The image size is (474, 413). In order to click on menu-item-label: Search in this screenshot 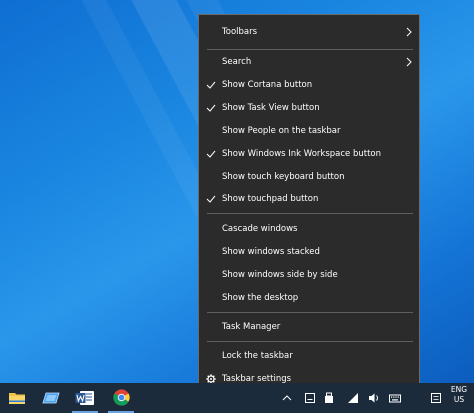, I will do `click(237, 62)`.